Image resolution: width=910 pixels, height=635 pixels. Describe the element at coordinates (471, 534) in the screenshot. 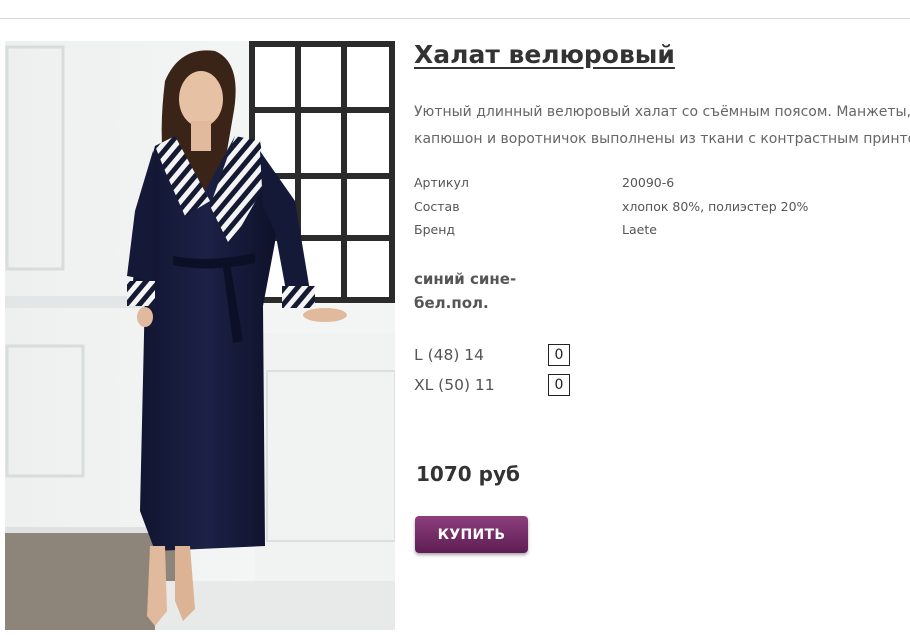

I see `buy-button: КУПИТЬ` at that location.